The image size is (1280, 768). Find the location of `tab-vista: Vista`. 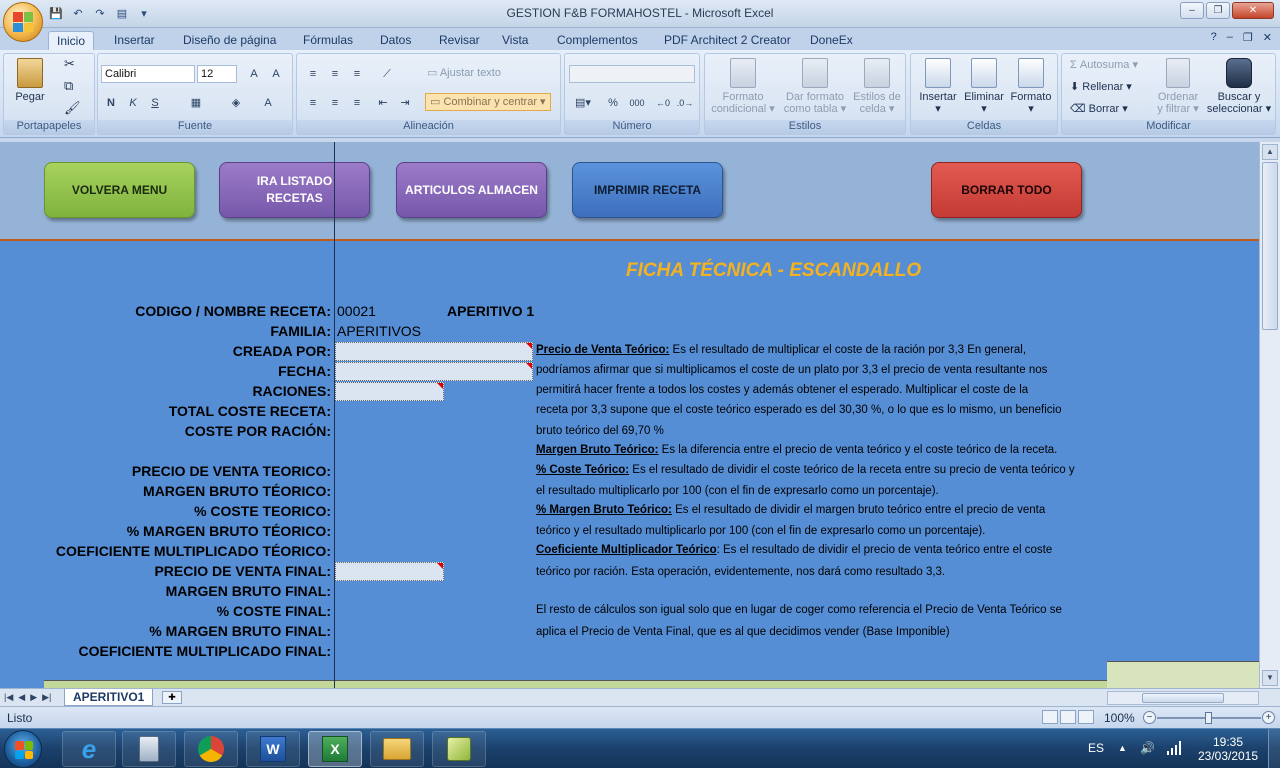

tab-vista: Vista is located at coordinates (515, 40).